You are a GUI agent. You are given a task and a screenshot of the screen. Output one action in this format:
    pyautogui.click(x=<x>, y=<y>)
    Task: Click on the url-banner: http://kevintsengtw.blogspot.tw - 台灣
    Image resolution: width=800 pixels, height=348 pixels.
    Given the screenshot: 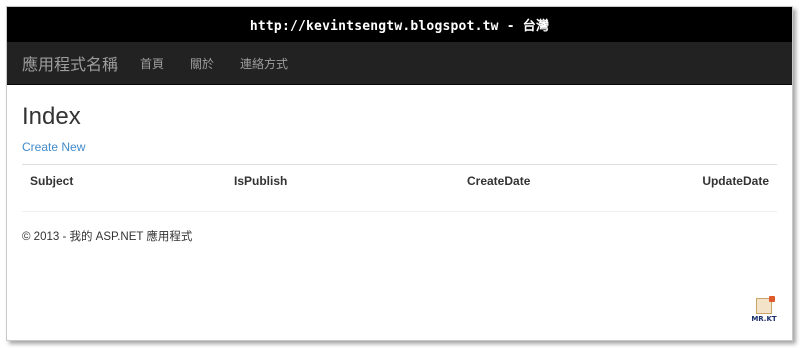 What is the action you would take?
    pyautogui.click(x=399, y=24)
    